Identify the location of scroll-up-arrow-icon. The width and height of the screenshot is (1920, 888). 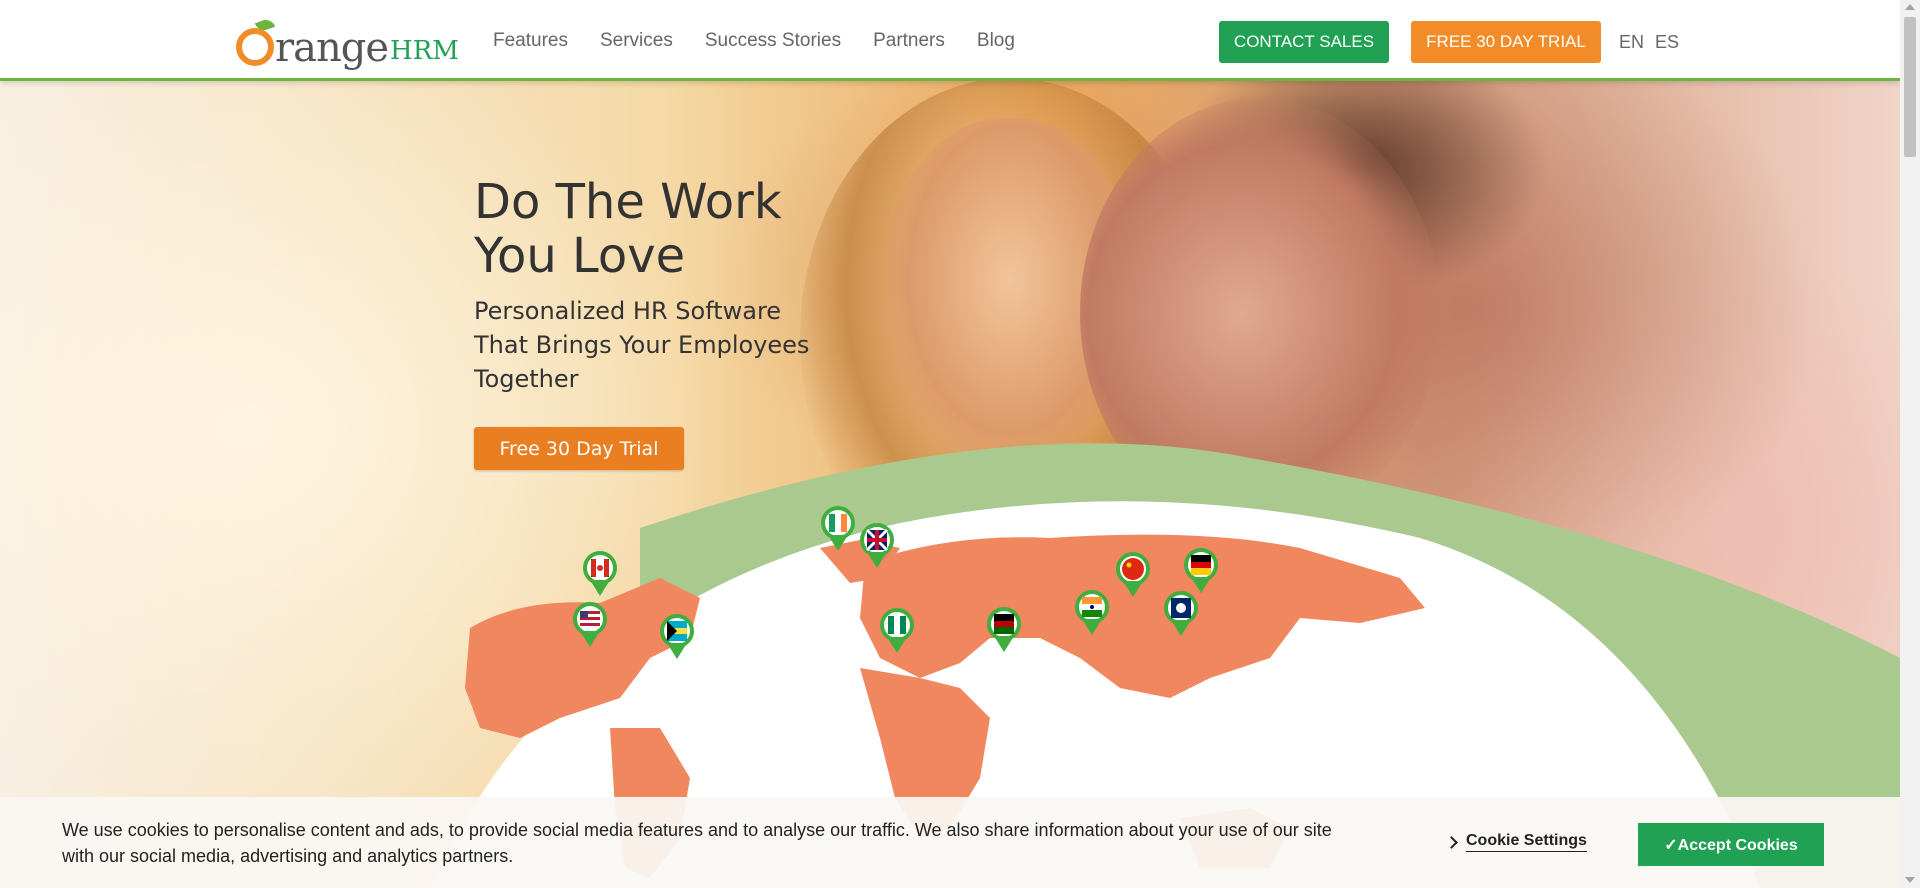
(1910, 7).